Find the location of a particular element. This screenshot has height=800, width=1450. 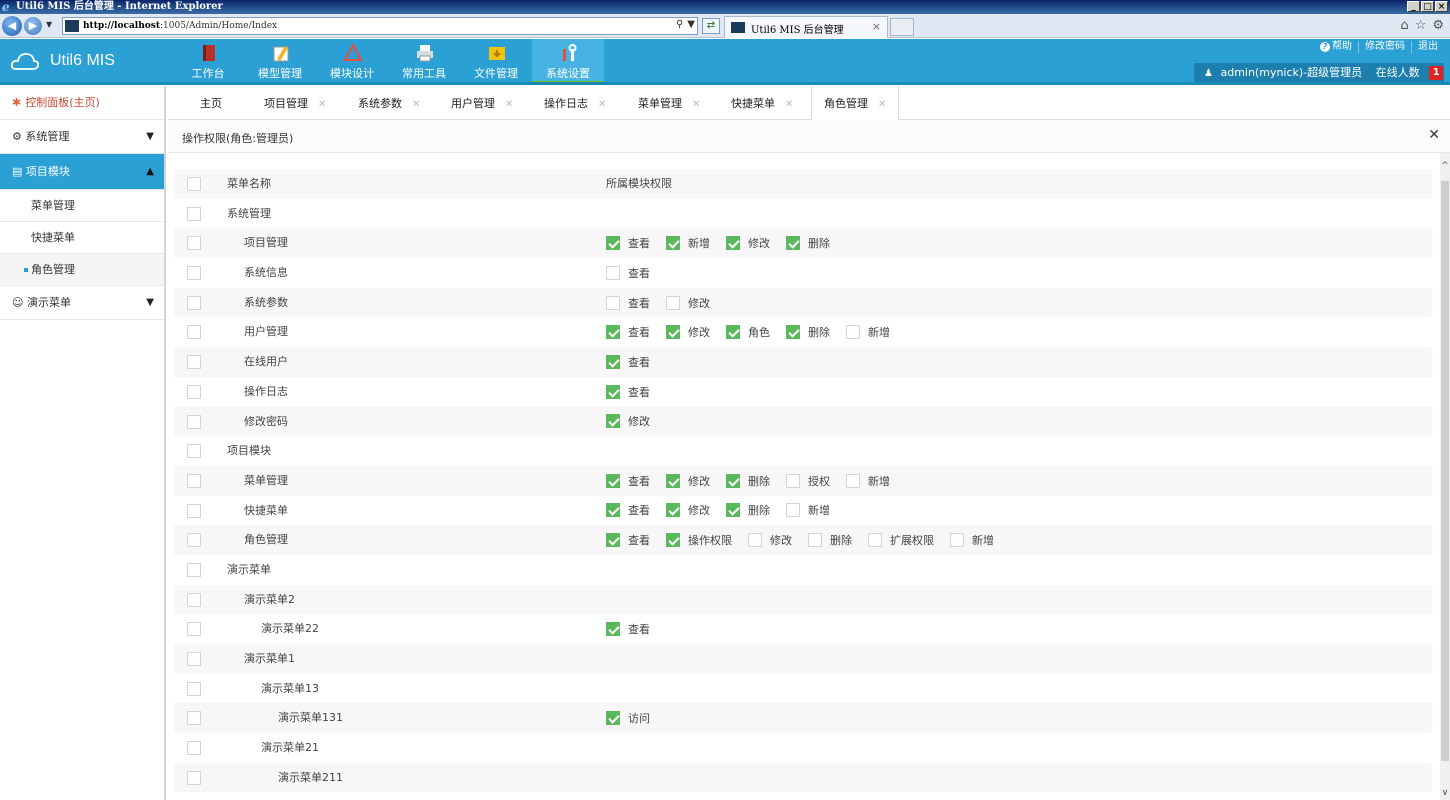

settings-gear-icon: ⚙ is located at coordinates (1438, 25).